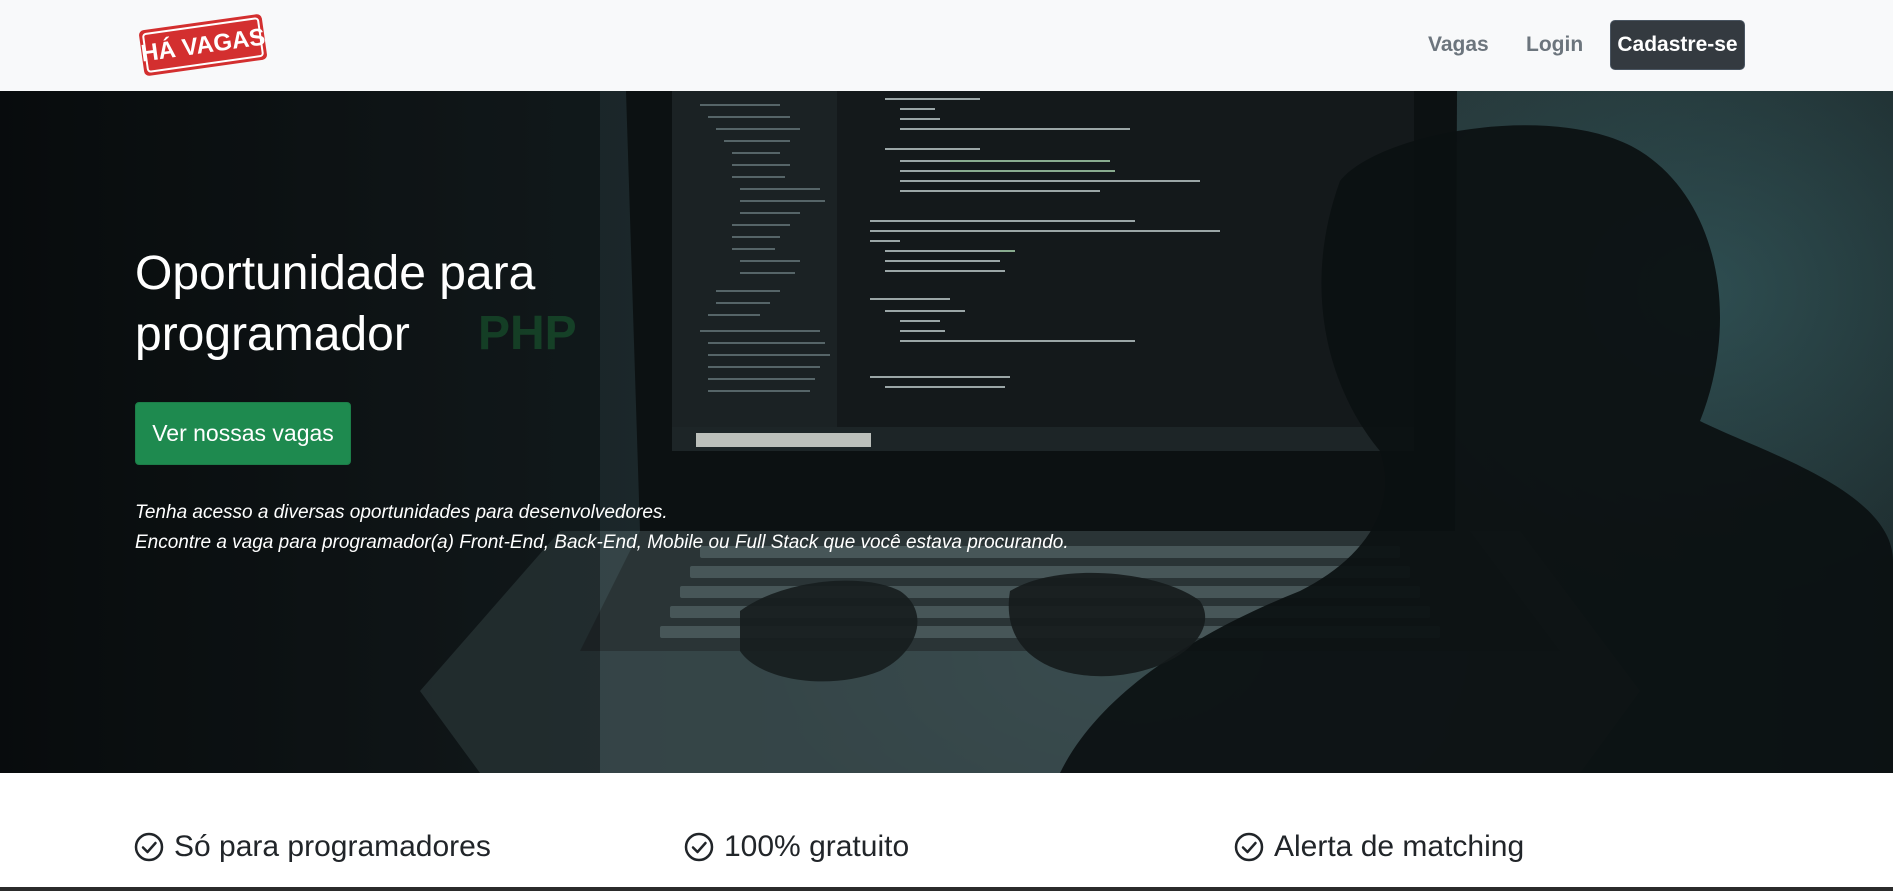  I want to click on hero-highlight-word: PHP, so click(527, 333).